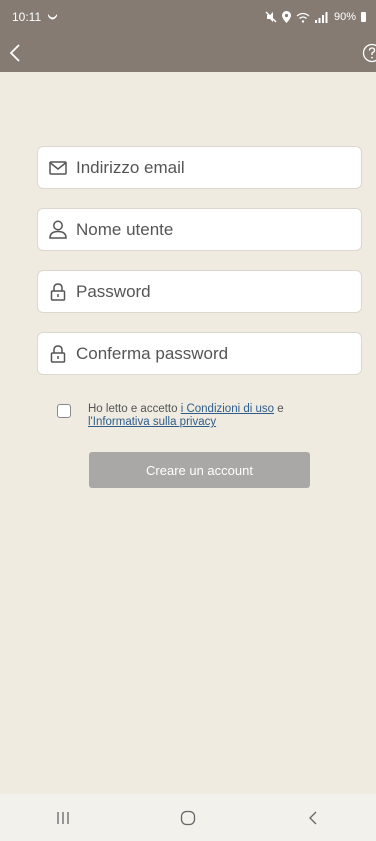 Image resolution: width=376 pixels, height=841 pixels. I want to click on help-button, so click(369, 53).